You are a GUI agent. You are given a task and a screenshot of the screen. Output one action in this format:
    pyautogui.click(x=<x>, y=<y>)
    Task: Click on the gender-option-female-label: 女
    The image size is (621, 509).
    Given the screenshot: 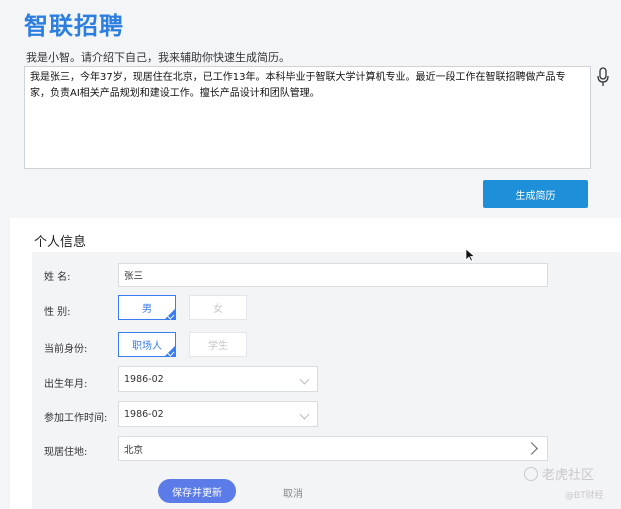 What is the action you would take?
    pyautogui.click(x=218, y=309)
    